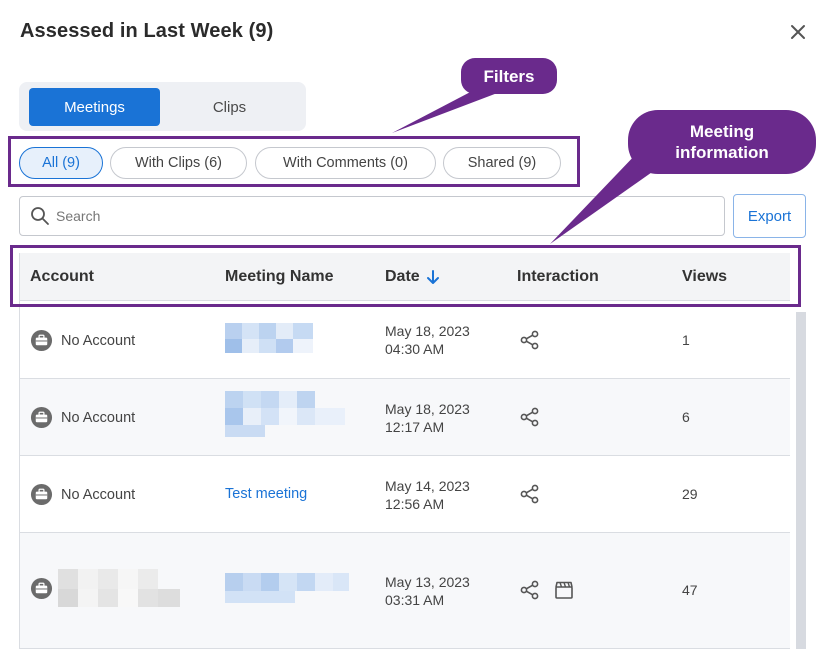  Describe the element at coordinates (722, 152) in the screenshot. I see `meeting-information-annotation-line2: information` at that location.